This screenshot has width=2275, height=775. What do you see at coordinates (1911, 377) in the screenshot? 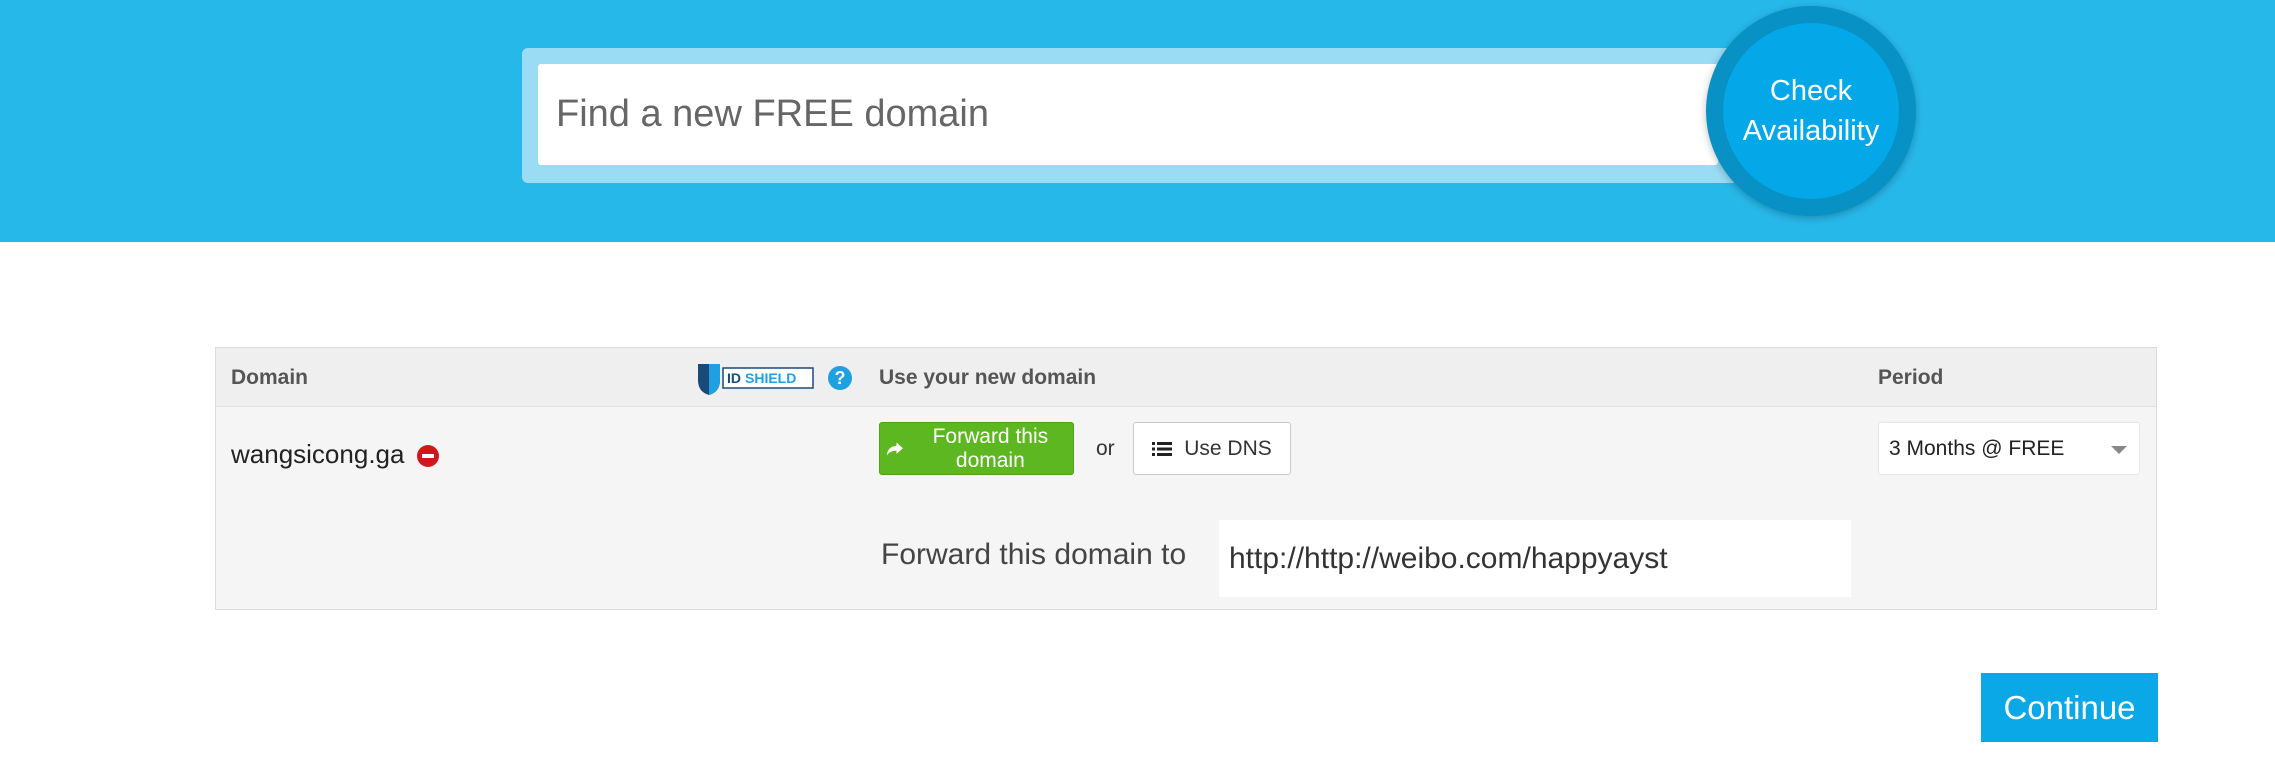
I see `period-column-header: Period` at bounding box center [1911, 377].